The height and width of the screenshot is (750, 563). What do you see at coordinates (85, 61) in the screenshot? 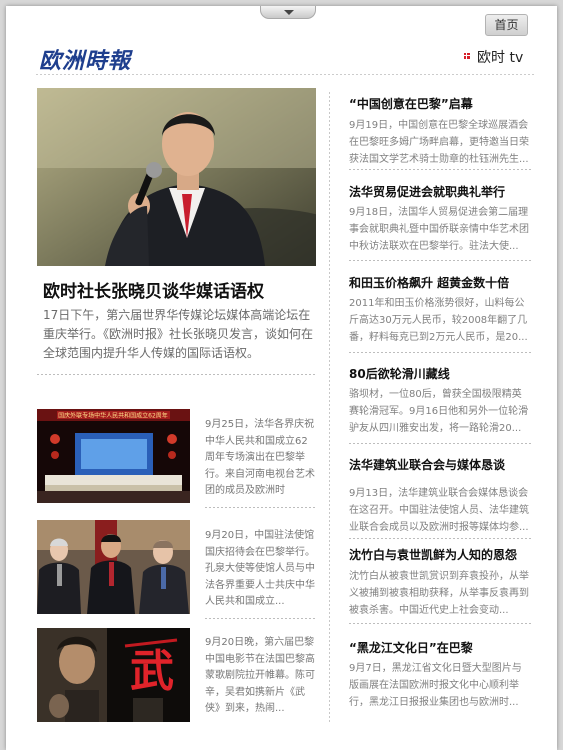
I see `logo: 欧洲時報` at bounding box center [85, 61].